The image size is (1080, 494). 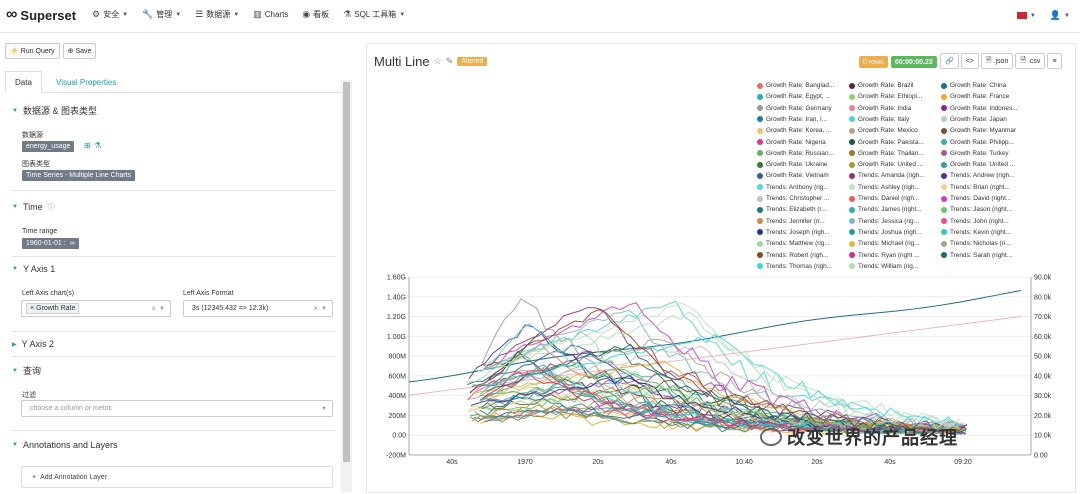 What do you see at coordinates (72, 243) in the screenshot?
I see `ellipsis-icon: ∞` at bounding box center [72, 243].